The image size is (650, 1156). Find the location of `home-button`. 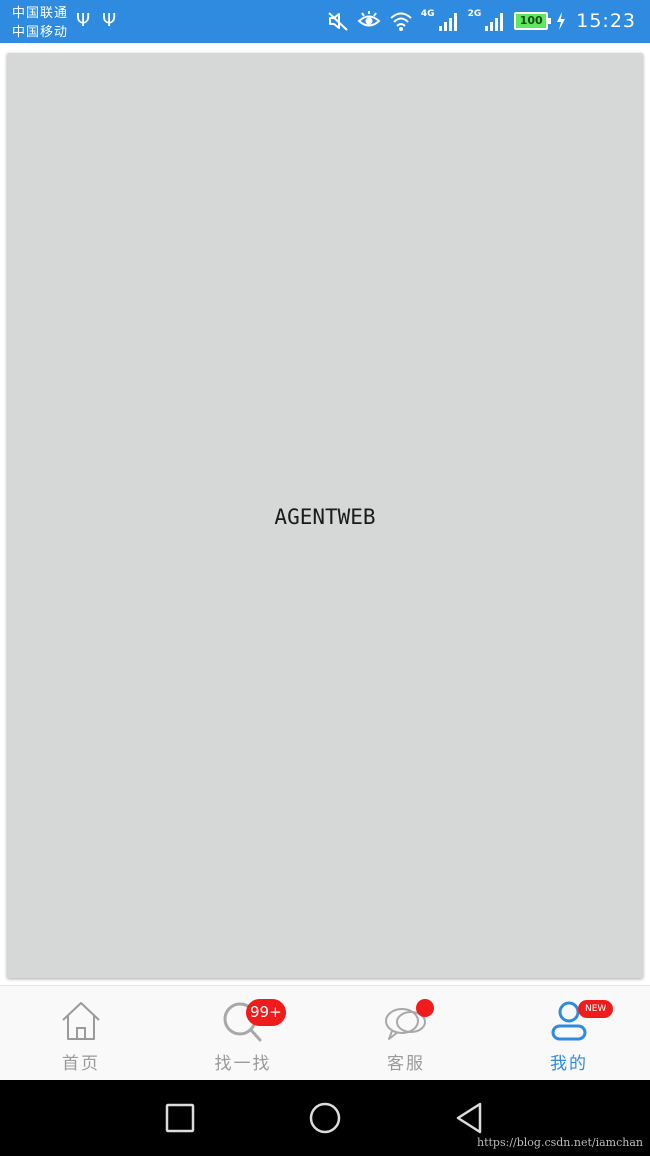

home-button is located at coordinates (325, 1118).